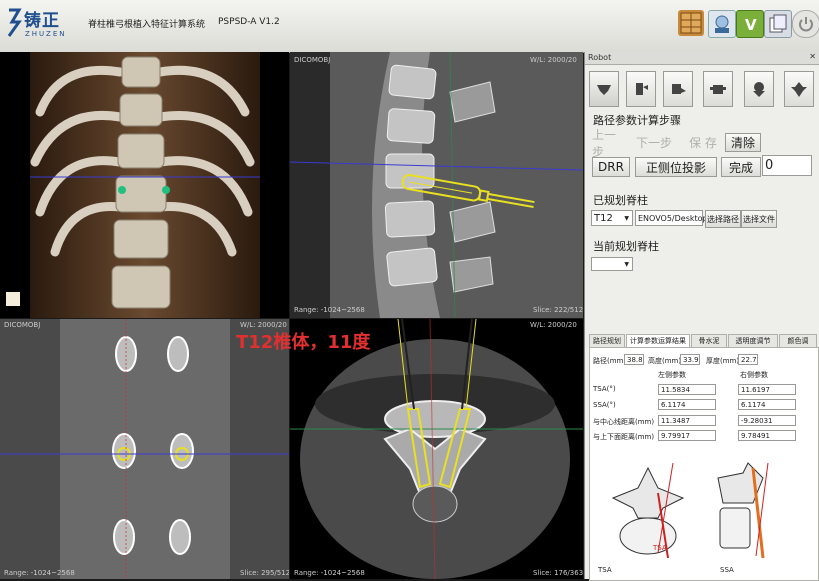 The height and width of the screenshot is (581, 819). Describe the element at coordinates (702, 58) in the screenshot. I see `panel-titlebar: Robot ✕` at that location.